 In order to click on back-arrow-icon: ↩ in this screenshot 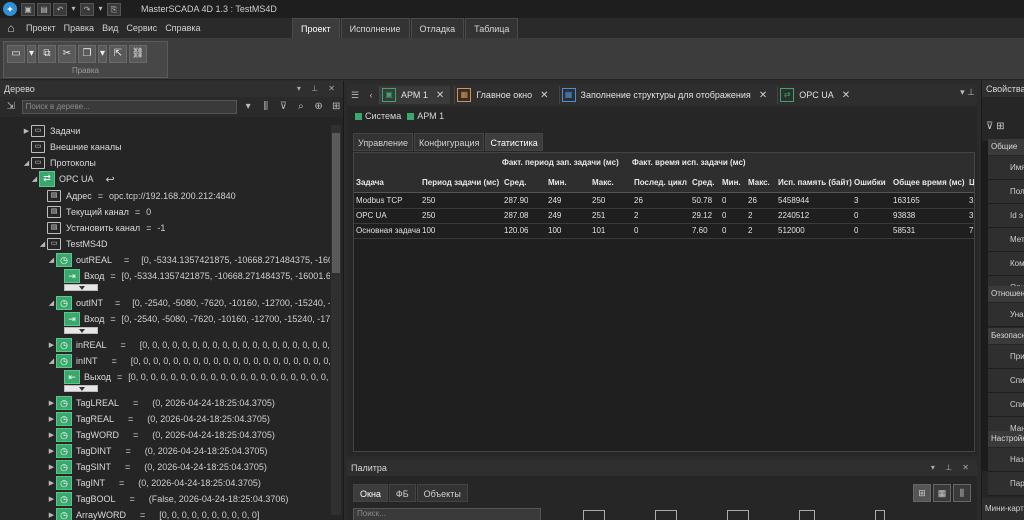, I will do `click(110, 179)`.